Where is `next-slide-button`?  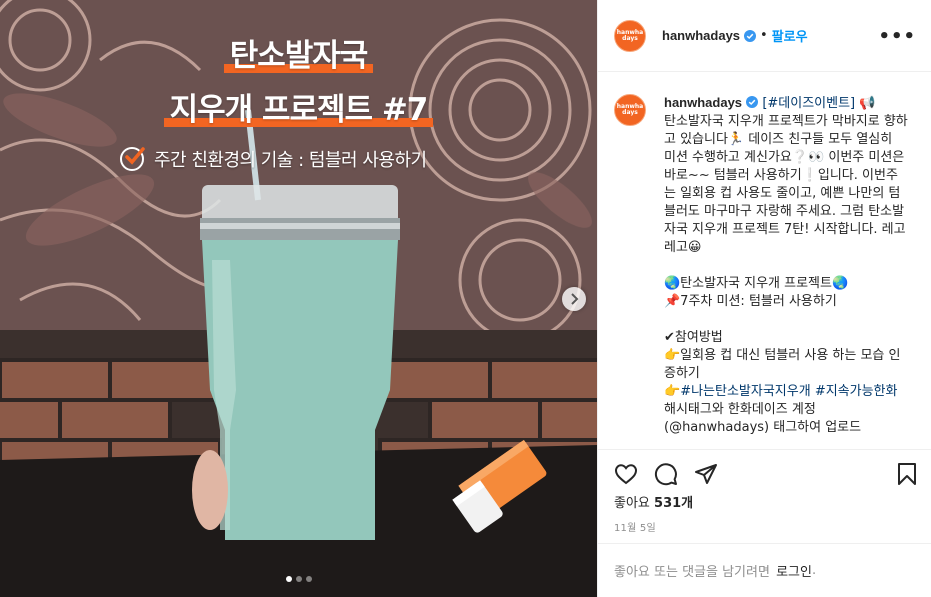 next-slide-button is located at coordinates (574, 299).